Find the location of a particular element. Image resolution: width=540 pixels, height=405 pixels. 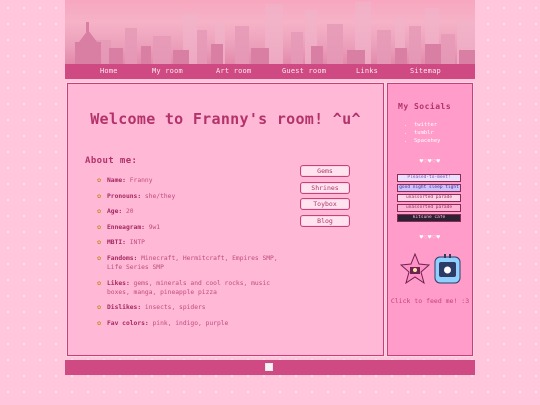

nav-link-art-room: Art room is located at coordinates (233, 71).